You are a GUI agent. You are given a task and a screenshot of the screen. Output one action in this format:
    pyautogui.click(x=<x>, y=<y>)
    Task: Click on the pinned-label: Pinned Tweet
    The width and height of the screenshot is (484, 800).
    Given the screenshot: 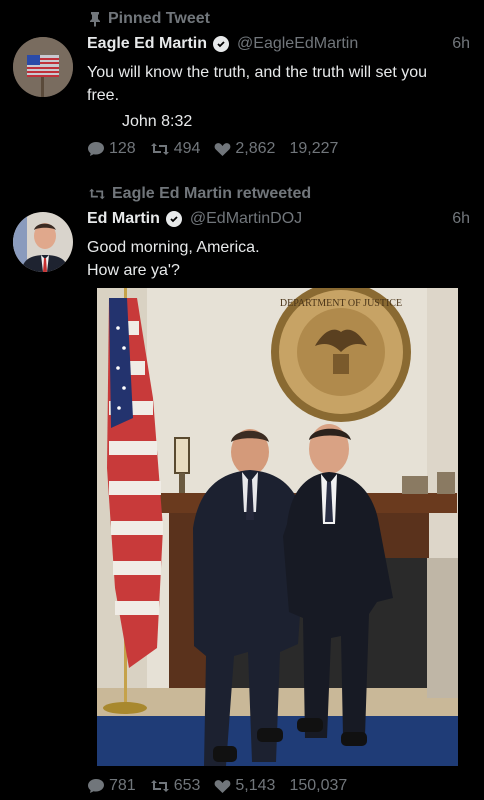 What is the action you would take?
    pyautogui.click(x=159, y=18)
    